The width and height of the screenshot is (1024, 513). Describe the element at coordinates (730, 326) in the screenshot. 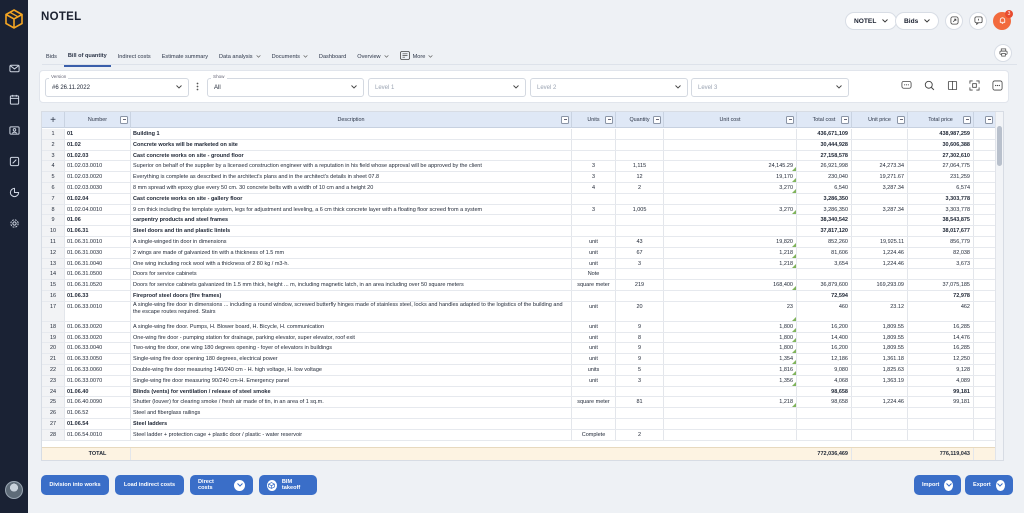

I see `cell-uc: 1,800` at that location.